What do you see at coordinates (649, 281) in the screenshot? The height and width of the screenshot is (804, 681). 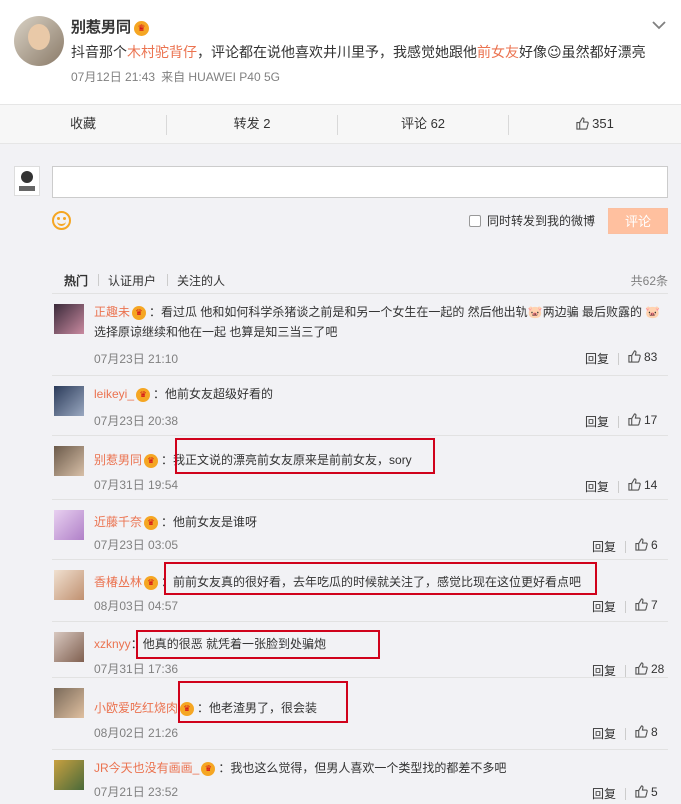 I see `comment-total: 共62条` at bounding box center [649, 281].